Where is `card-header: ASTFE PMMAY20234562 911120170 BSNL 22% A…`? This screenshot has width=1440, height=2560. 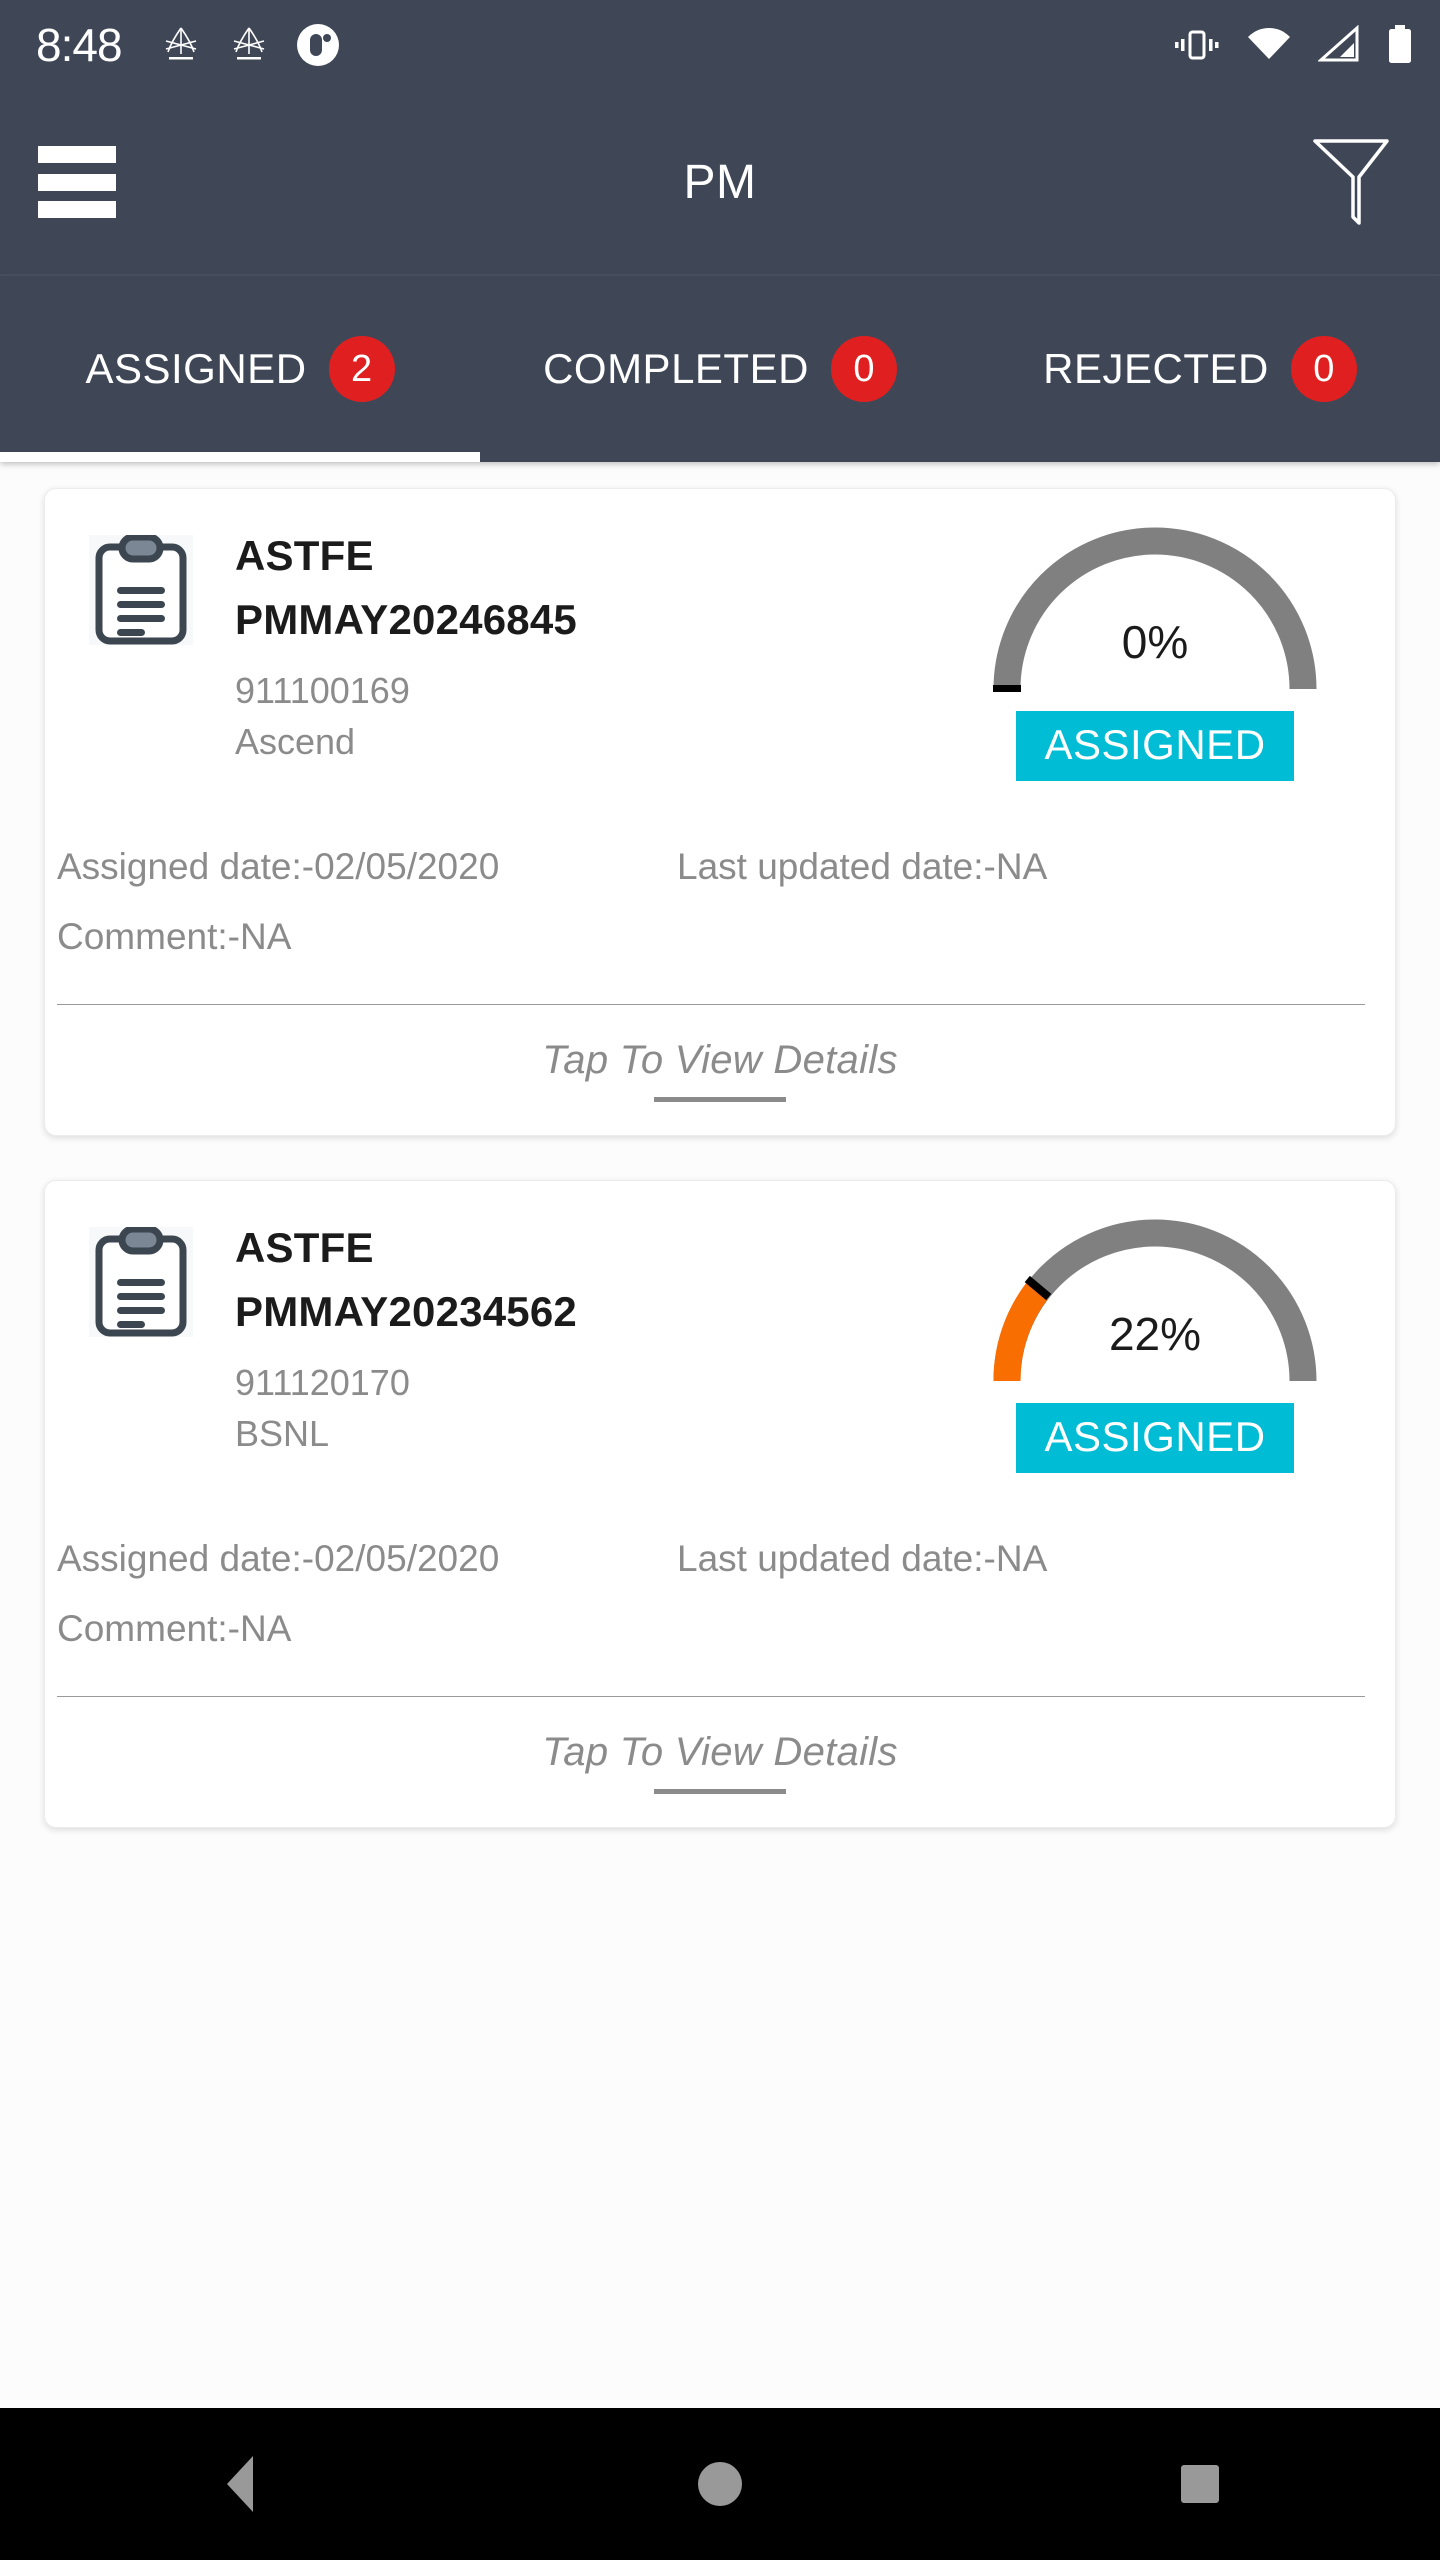 card-header: ASTFE PMMAY20234562 911120170 BSNL 22% A… is located at coordinates (720, 1356).